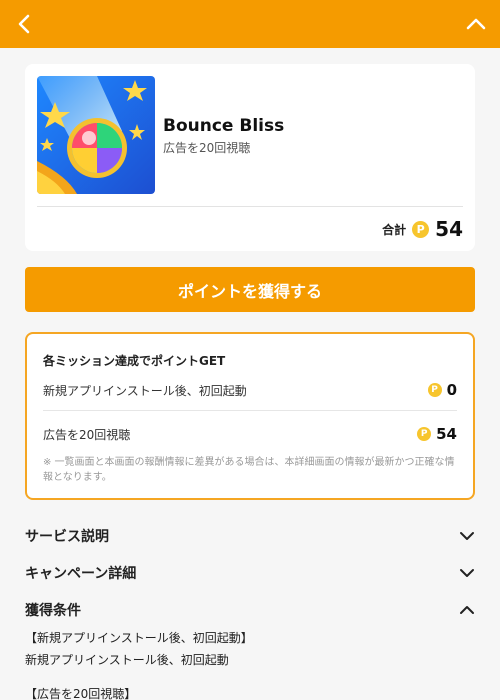 This screenshot has width=500, height=700. I want to click on mission-points: P 0, so click(442, 390).